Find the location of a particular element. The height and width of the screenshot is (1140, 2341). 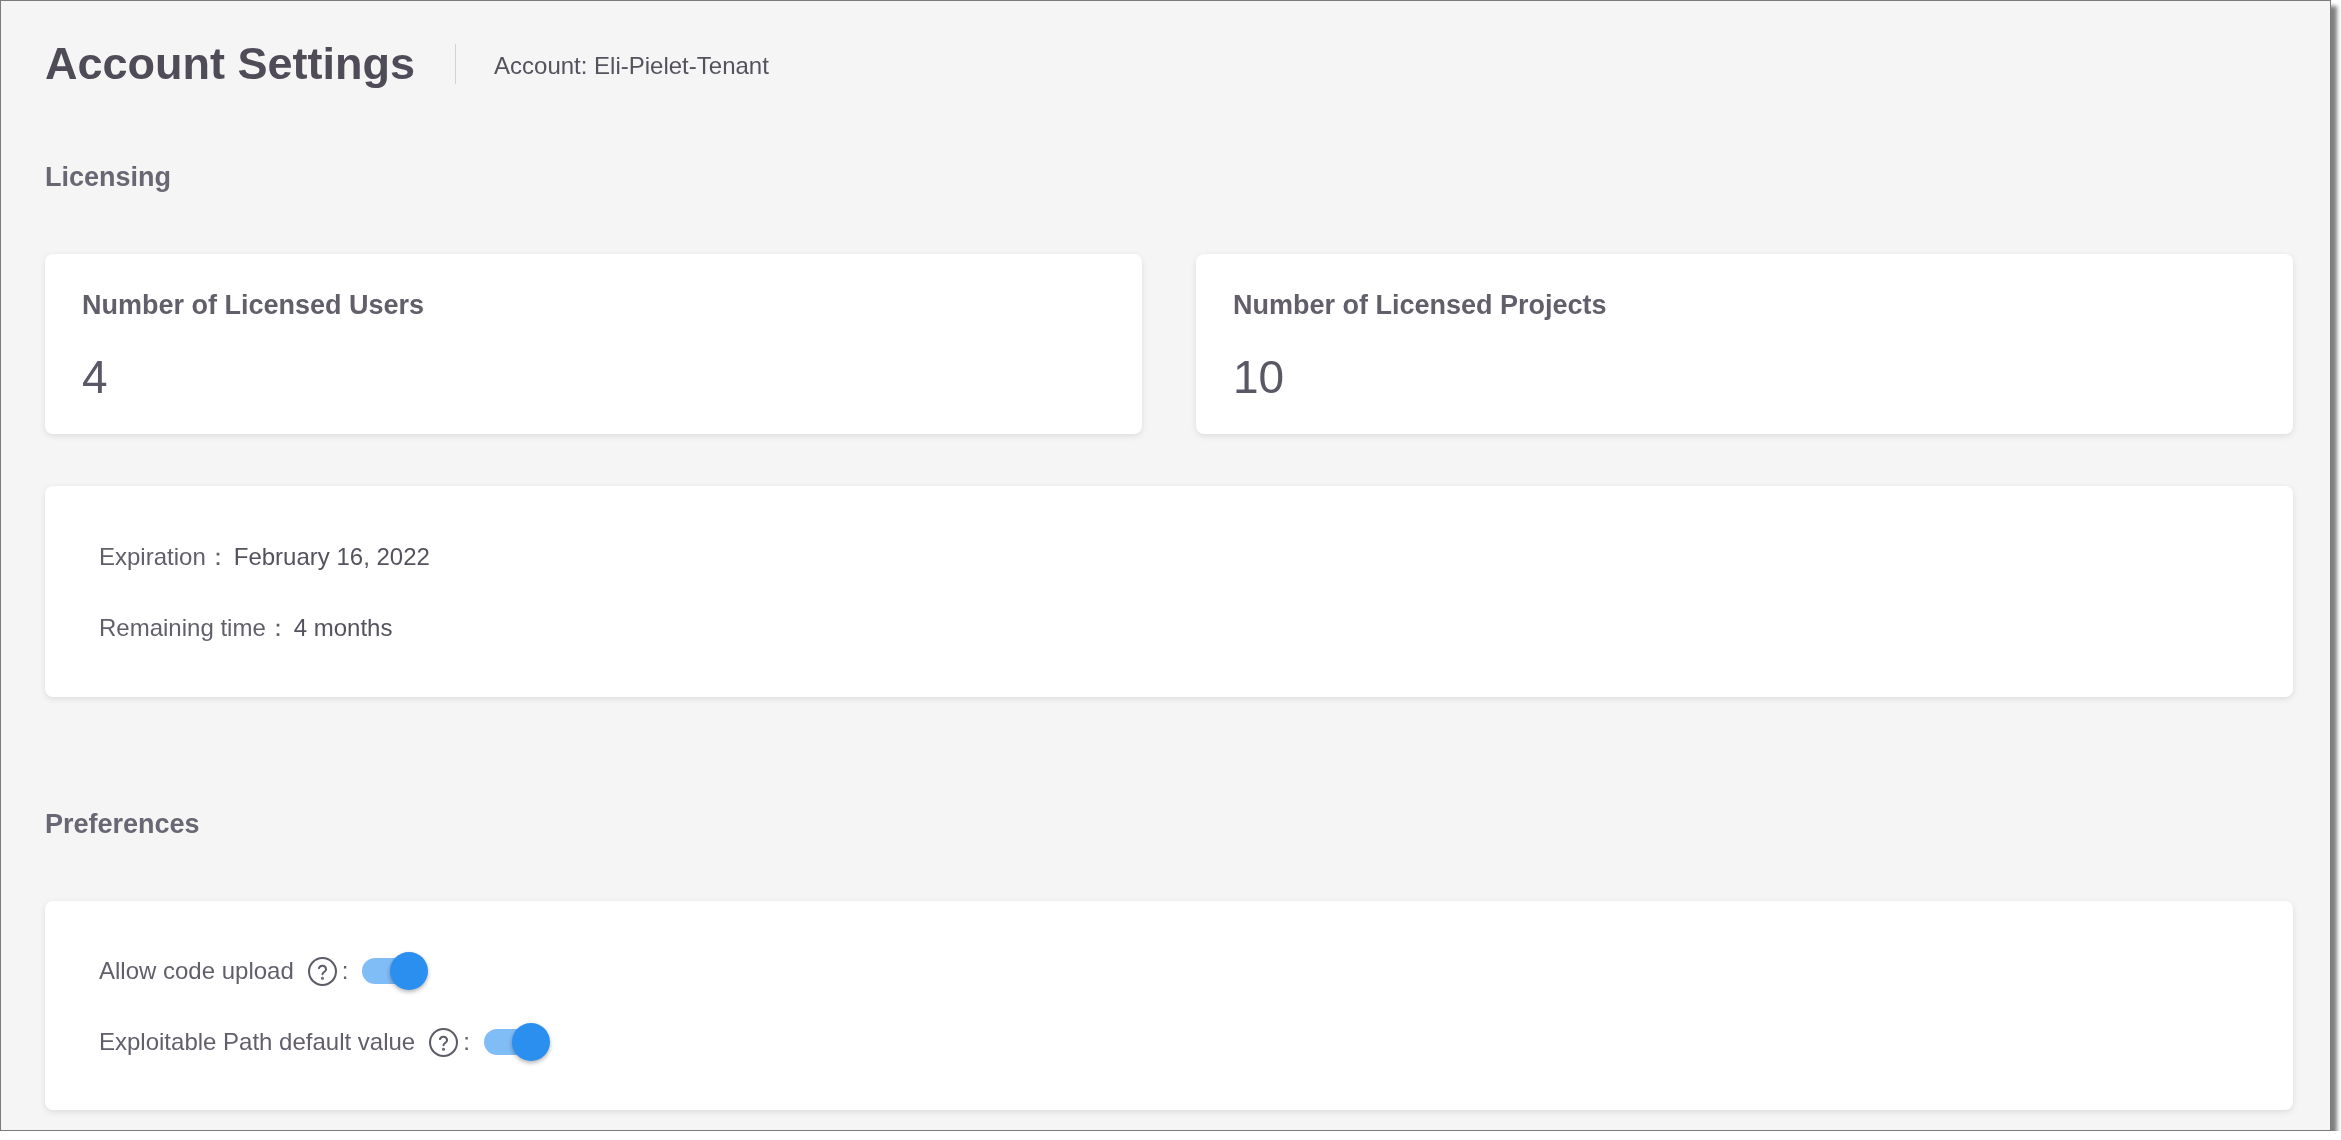

section-heading: Preferences is located at coordinates (122, 824).